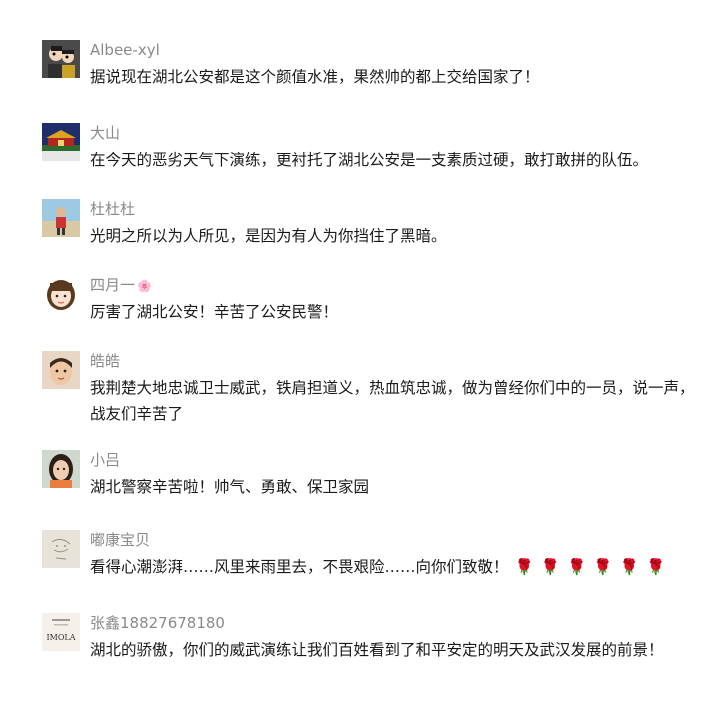  What do you see at coordinates (230, 487) in the screenshot?
I see `comment-text: 湖北警察辛苦啦！帅气、勇敢、保卫家园` at bounding box center [230, 487].